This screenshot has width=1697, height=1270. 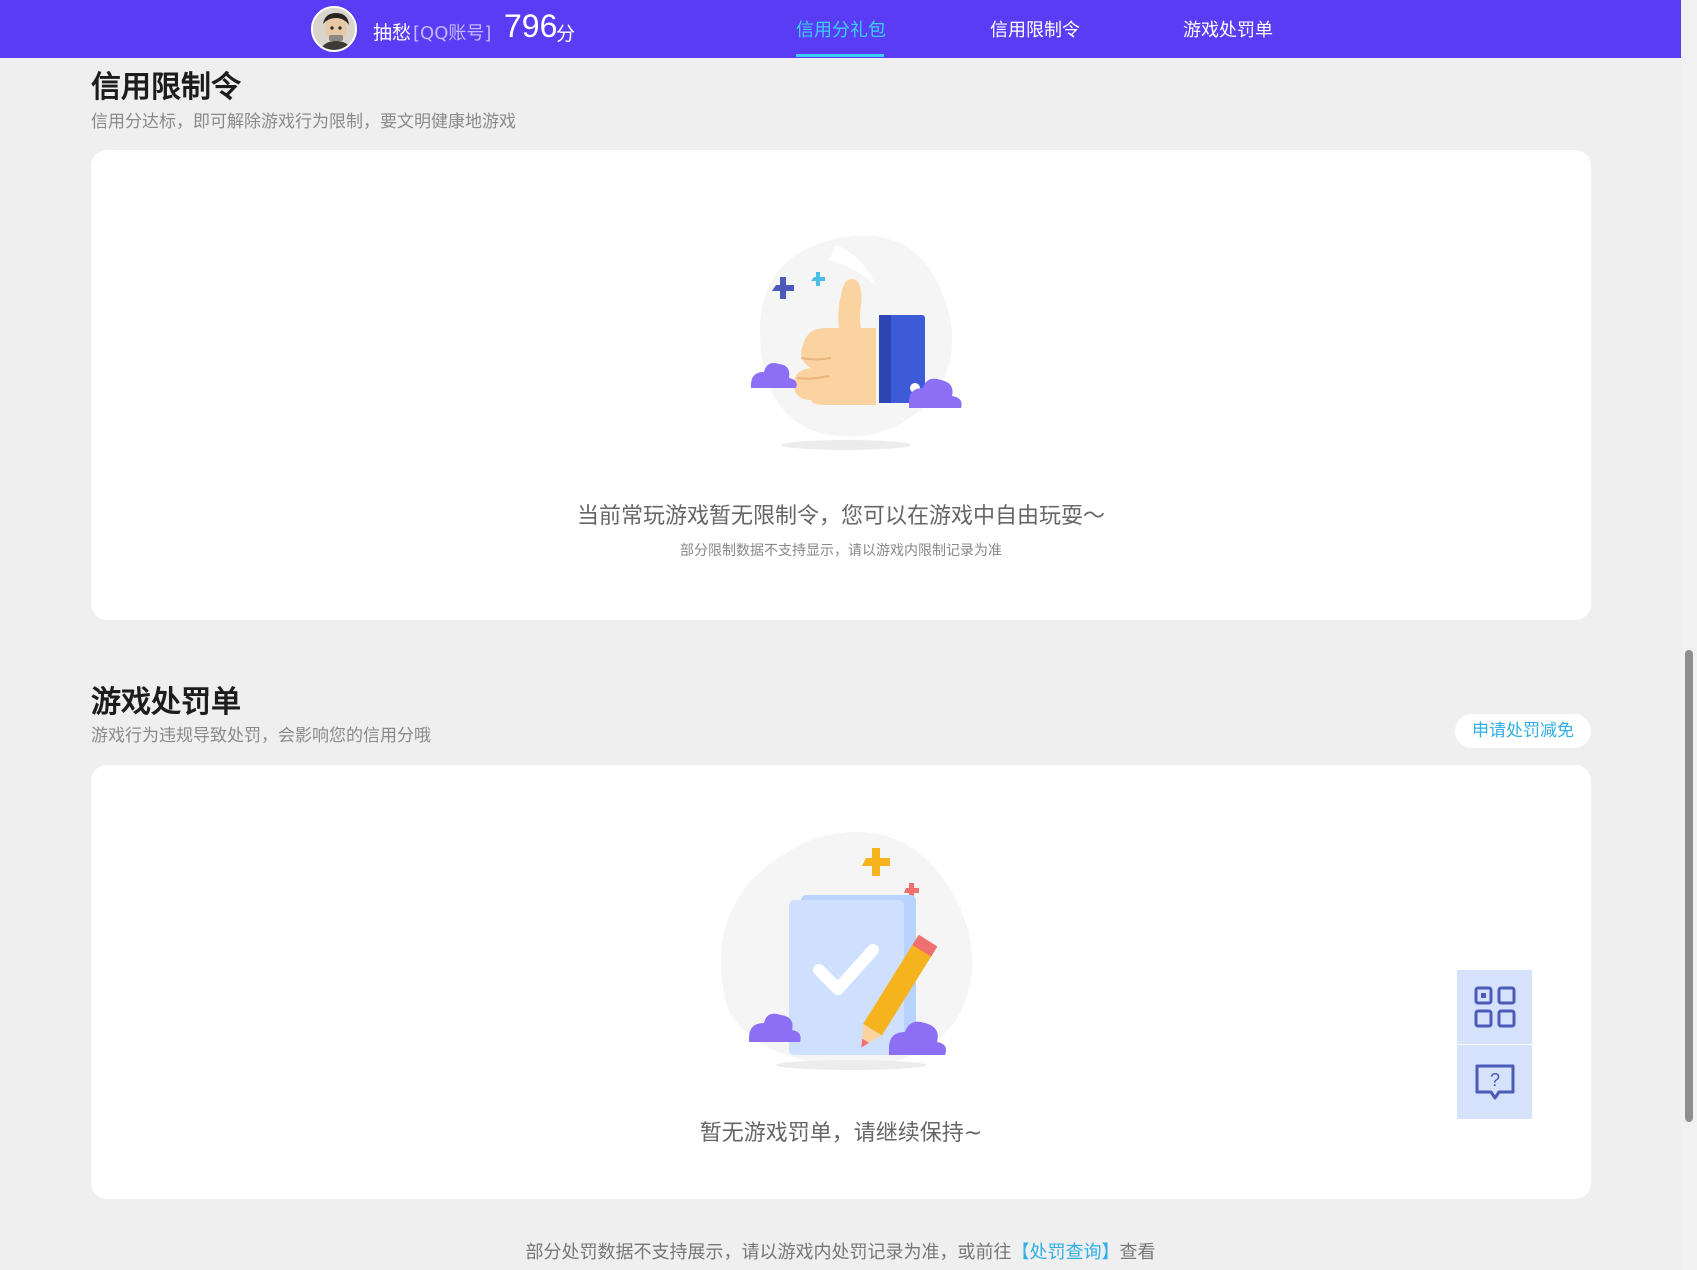 What do you see at coordinates (840, 516) in the screenshot?
I see `restriction-empty-message: 当前常玩游戏暂无限制令，您可以在游戏中自由玩耍～` at bounding box center [840, 516].